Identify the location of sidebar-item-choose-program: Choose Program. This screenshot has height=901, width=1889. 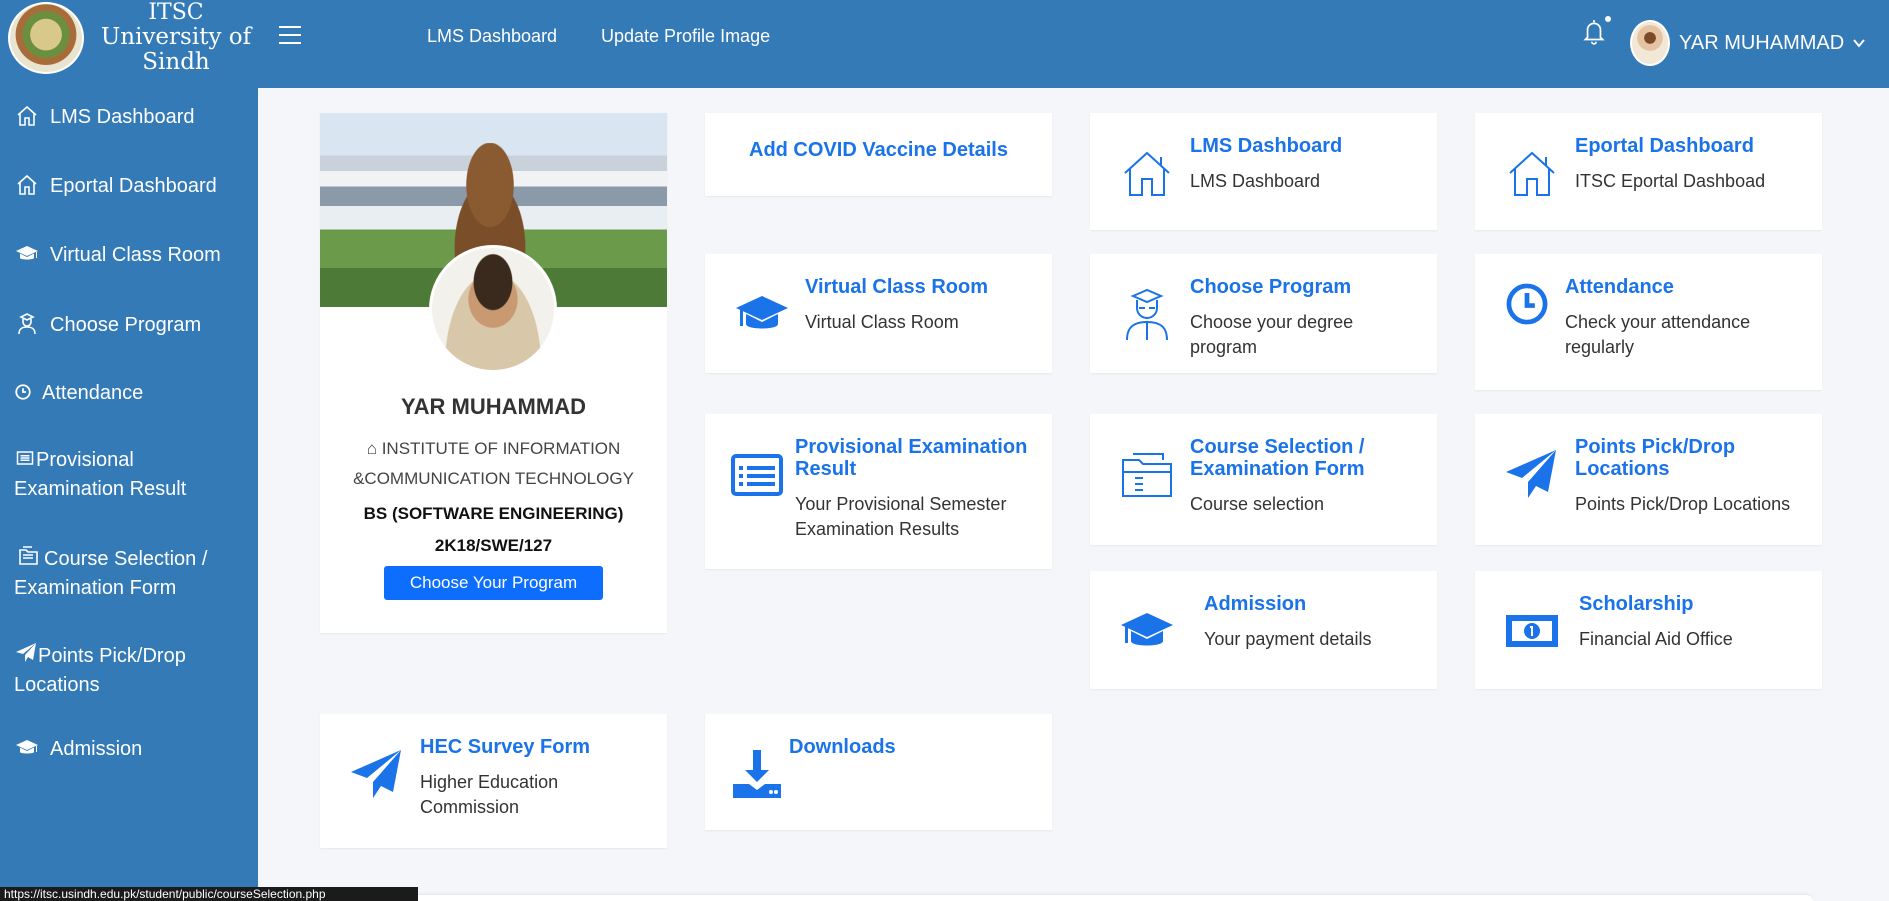
(107, 325).